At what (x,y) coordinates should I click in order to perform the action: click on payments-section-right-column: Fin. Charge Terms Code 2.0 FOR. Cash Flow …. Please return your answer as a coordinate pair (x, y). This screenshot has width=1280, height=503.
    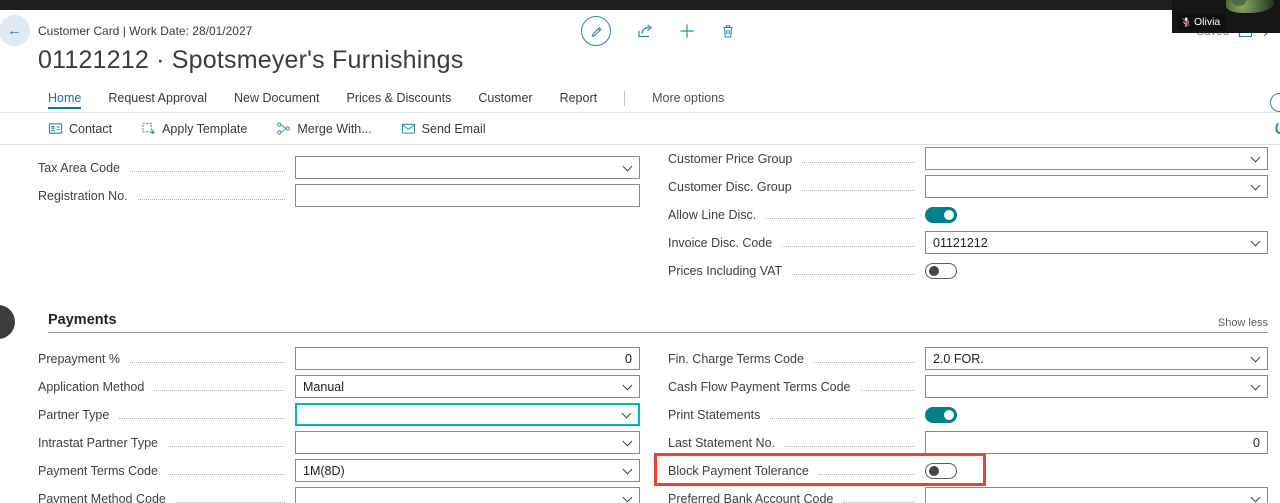
    Looking at the image, I should click on (961, 425).